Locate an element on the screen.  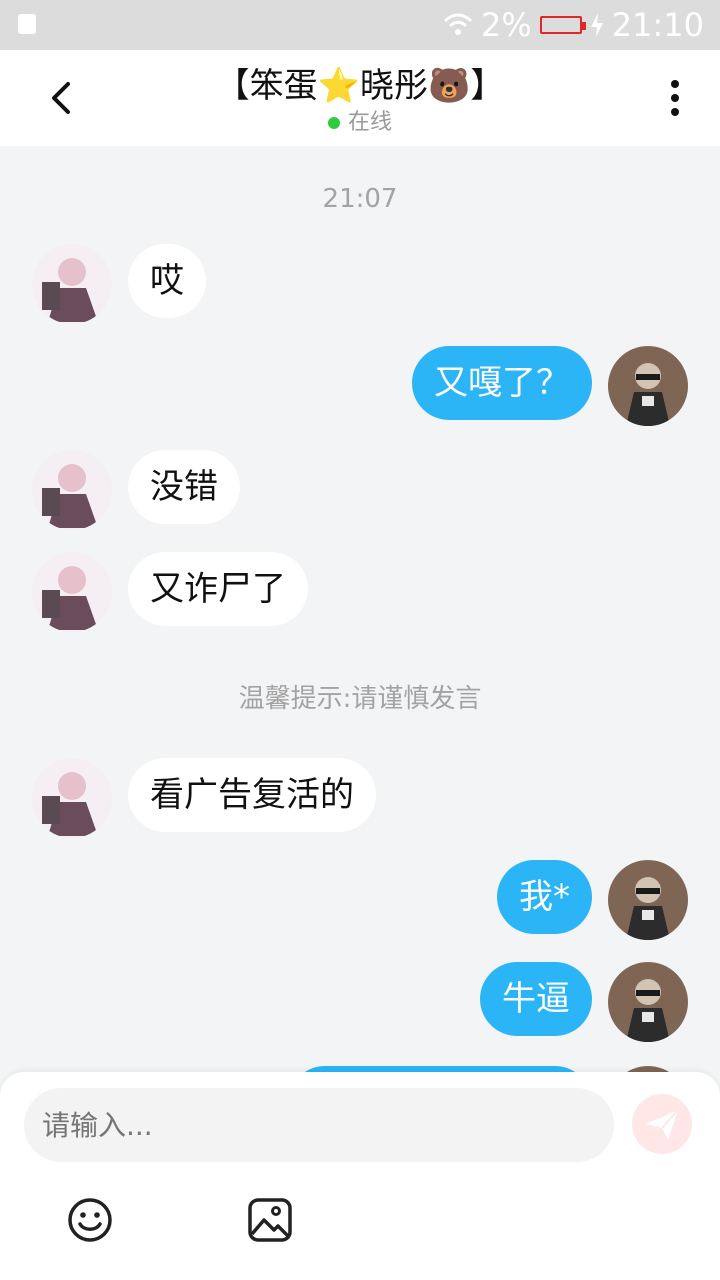
message-row: 牛逼 is located at coordinates (360, 1002).